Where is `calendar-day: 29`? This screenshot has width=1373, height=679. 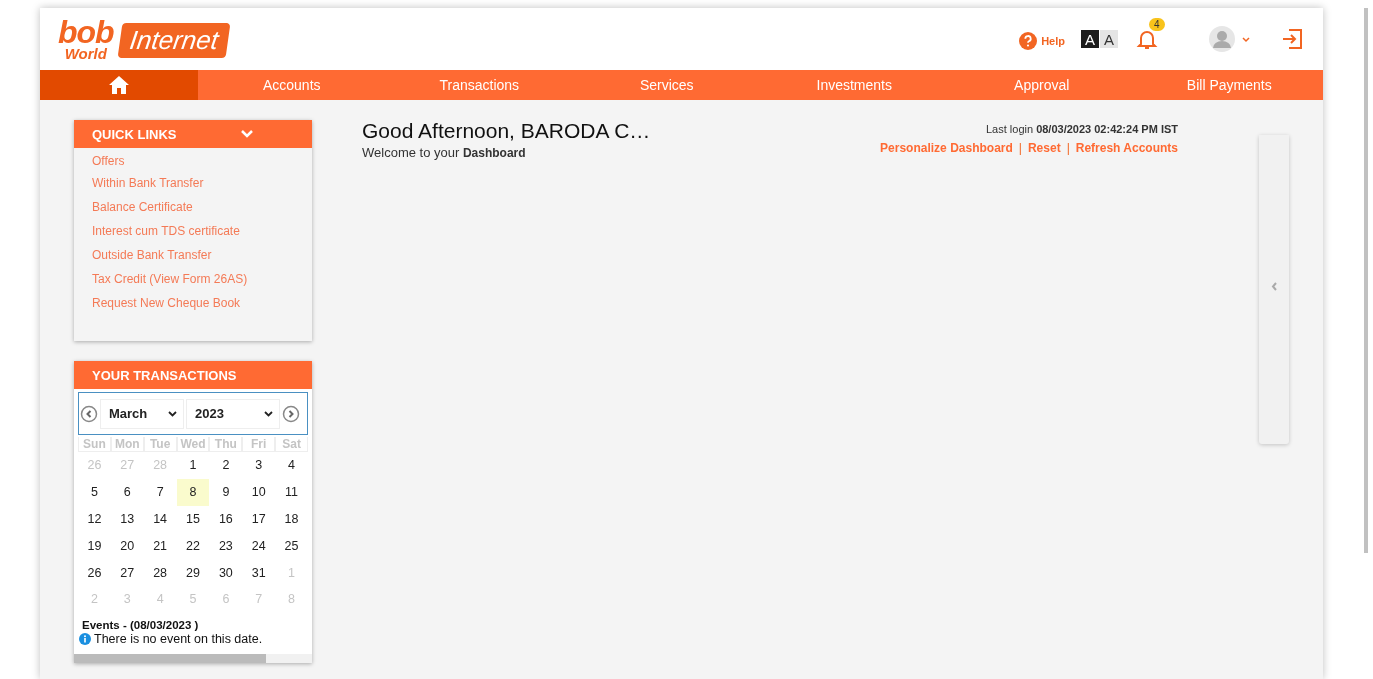
calendar-day: 29 is located at coordinates (193, 572).